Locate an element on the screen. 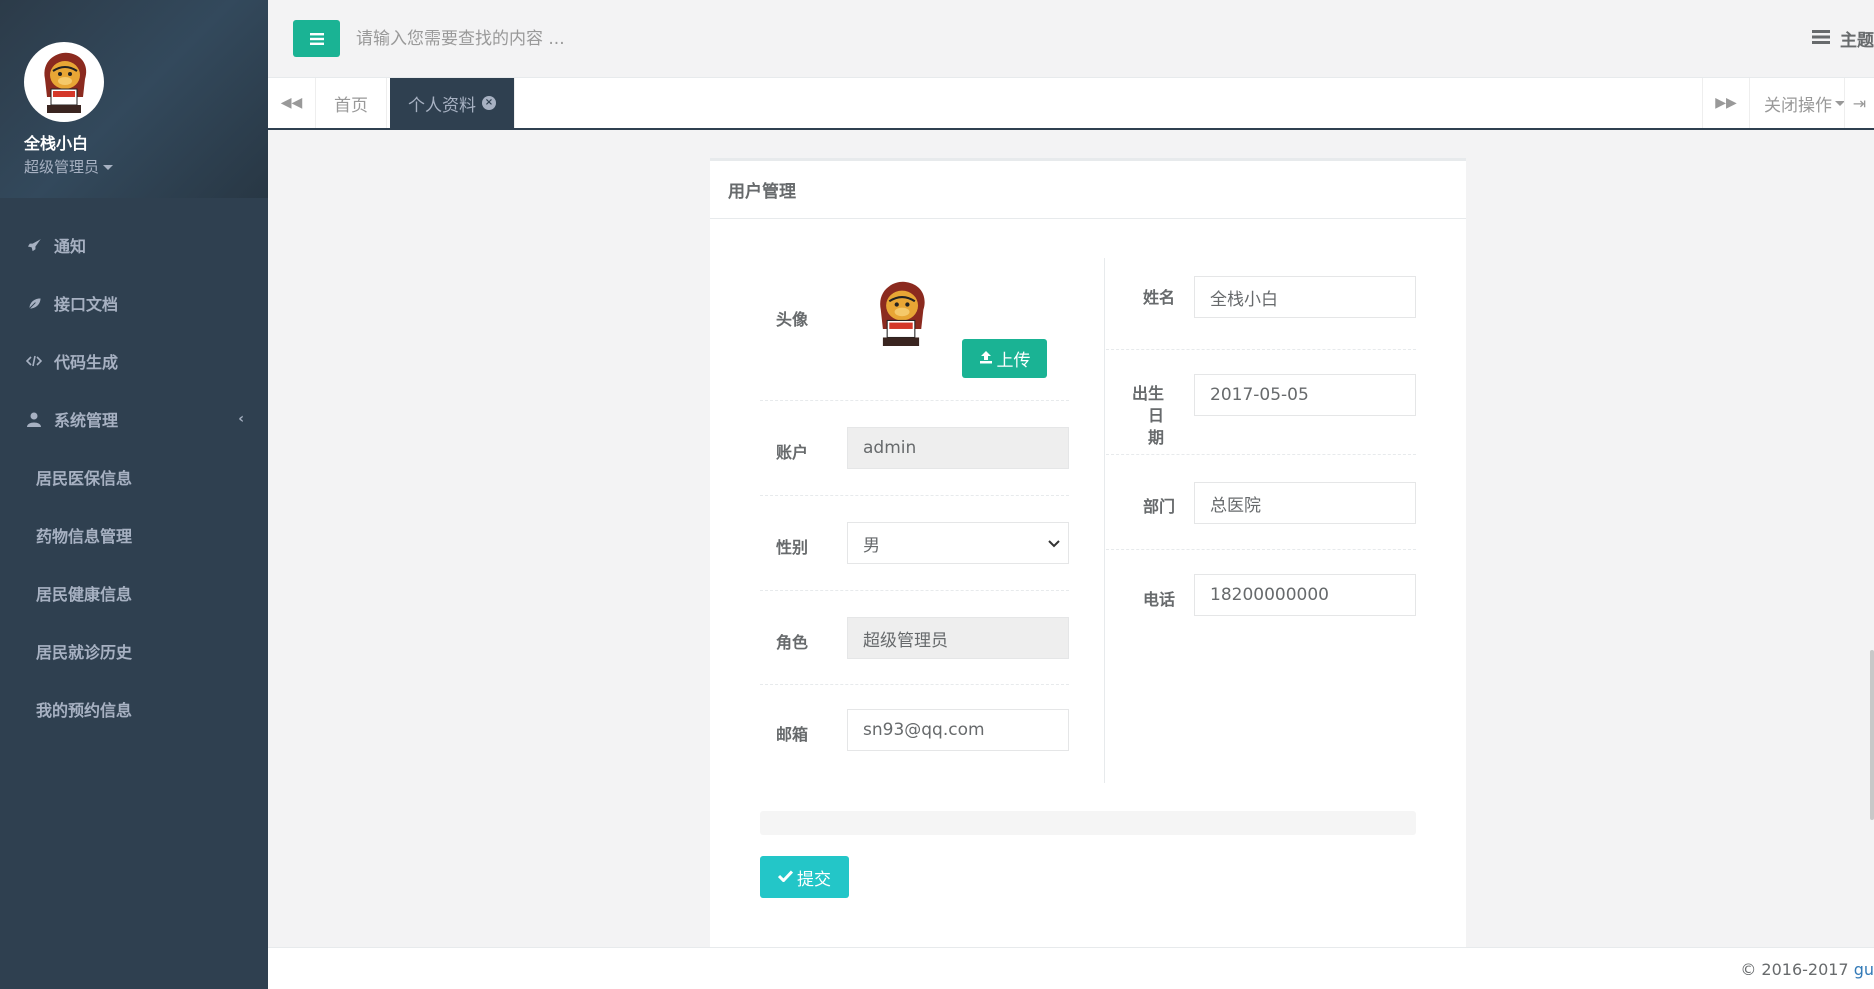 This screenshot has height=989, width=1874. form-row-department: 部门 总医院 is located at coordinates (1261, 502).